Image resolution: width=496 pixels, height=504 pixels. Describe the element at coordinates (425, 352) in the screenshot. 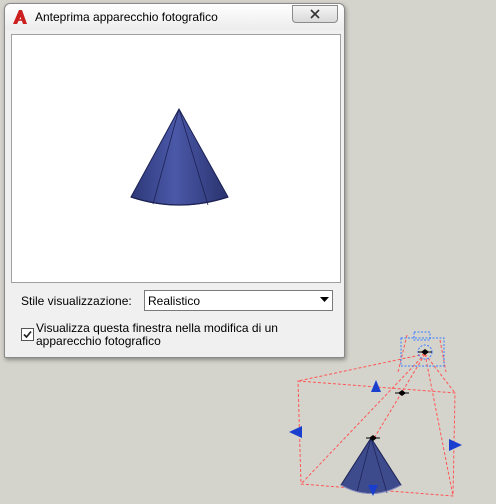

I see `camera-location-grip` at that location.